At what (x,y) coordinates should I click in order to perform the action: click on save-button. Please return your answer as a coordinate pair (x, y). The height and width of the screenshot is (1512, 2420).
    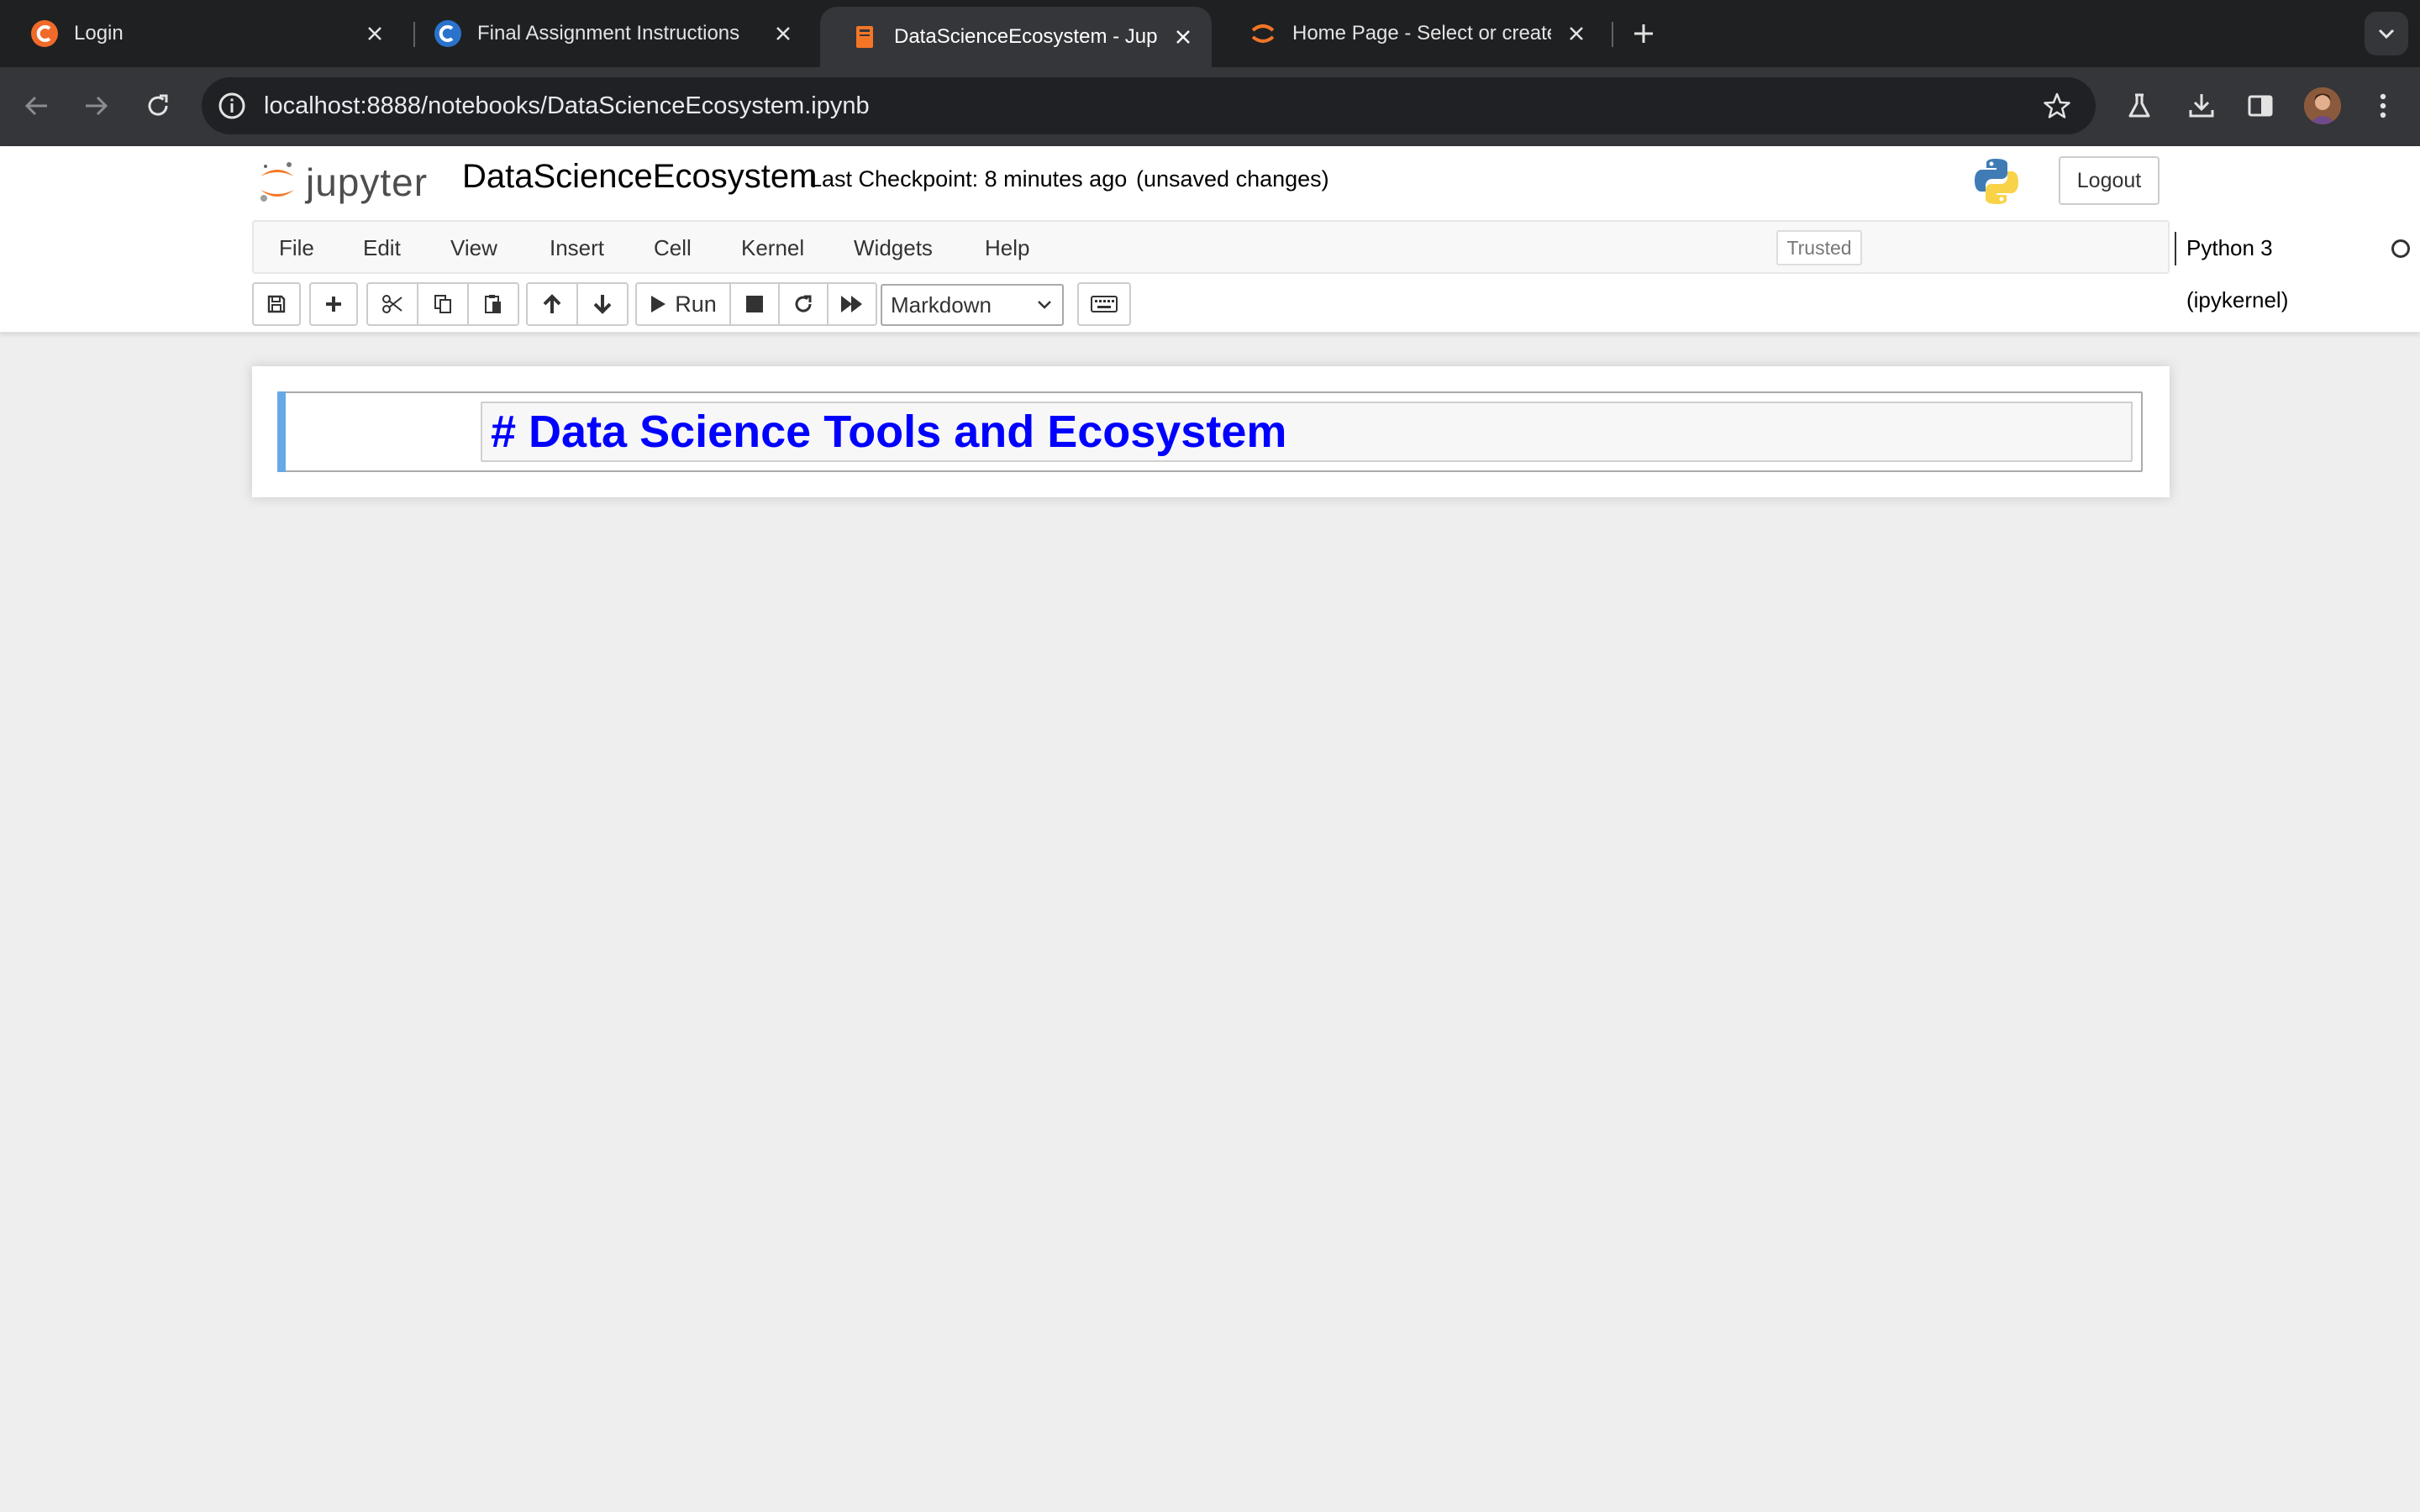
    Looking at the image, I should click on (276, 304).